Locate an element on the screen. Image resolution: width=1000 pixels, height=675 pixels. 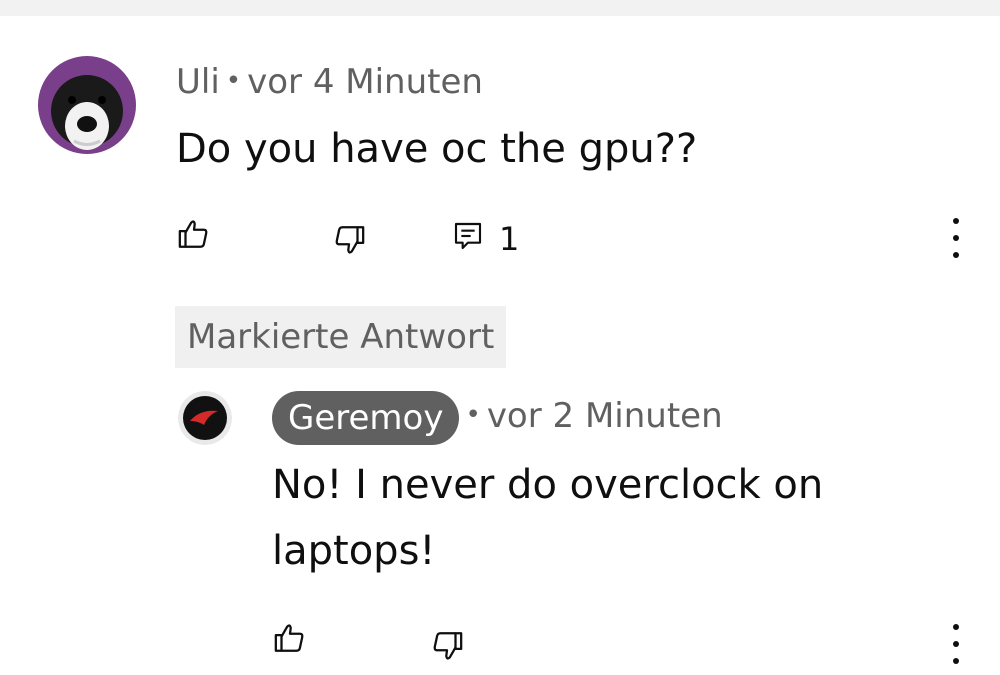
commenter-avatar is located at coordinates (87, 105).